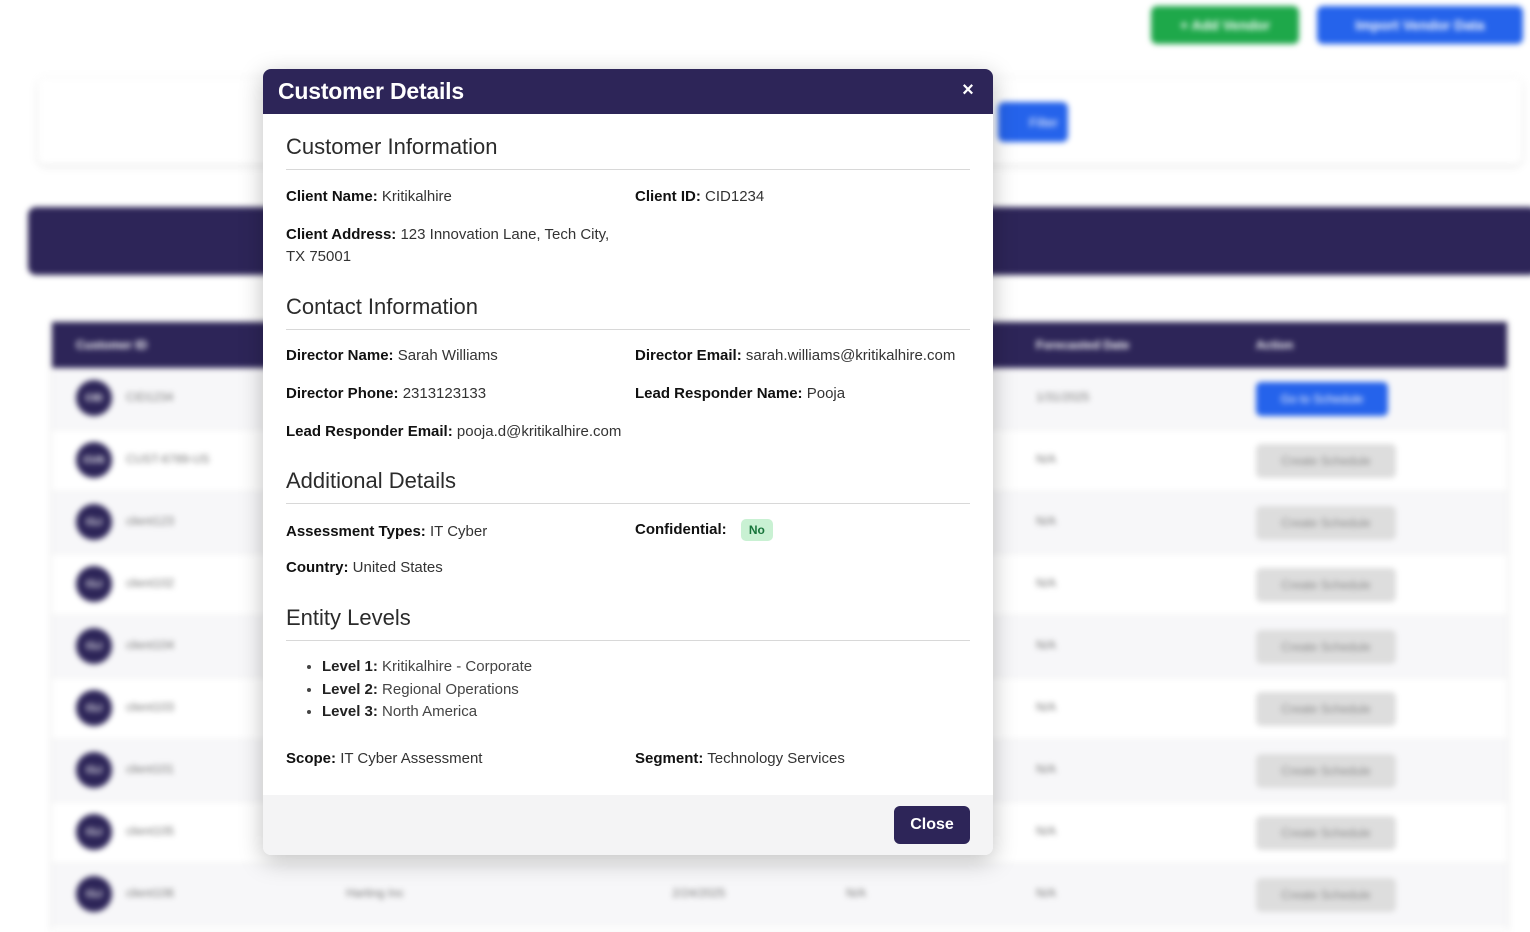  I want to click on created-date-cell: 2/24/2025, so click(699, 893).